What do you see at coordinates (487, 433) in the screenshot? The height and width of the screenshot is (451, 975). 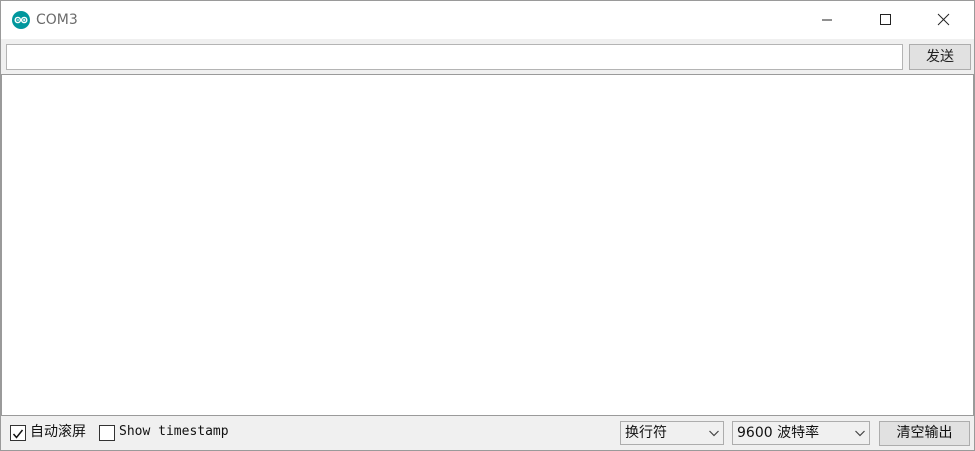 I see `bottom-toolbar: 自动滚屏 Show timestamp 换行符 9600 波特率 清空输出` at bounding box center [487, 433].